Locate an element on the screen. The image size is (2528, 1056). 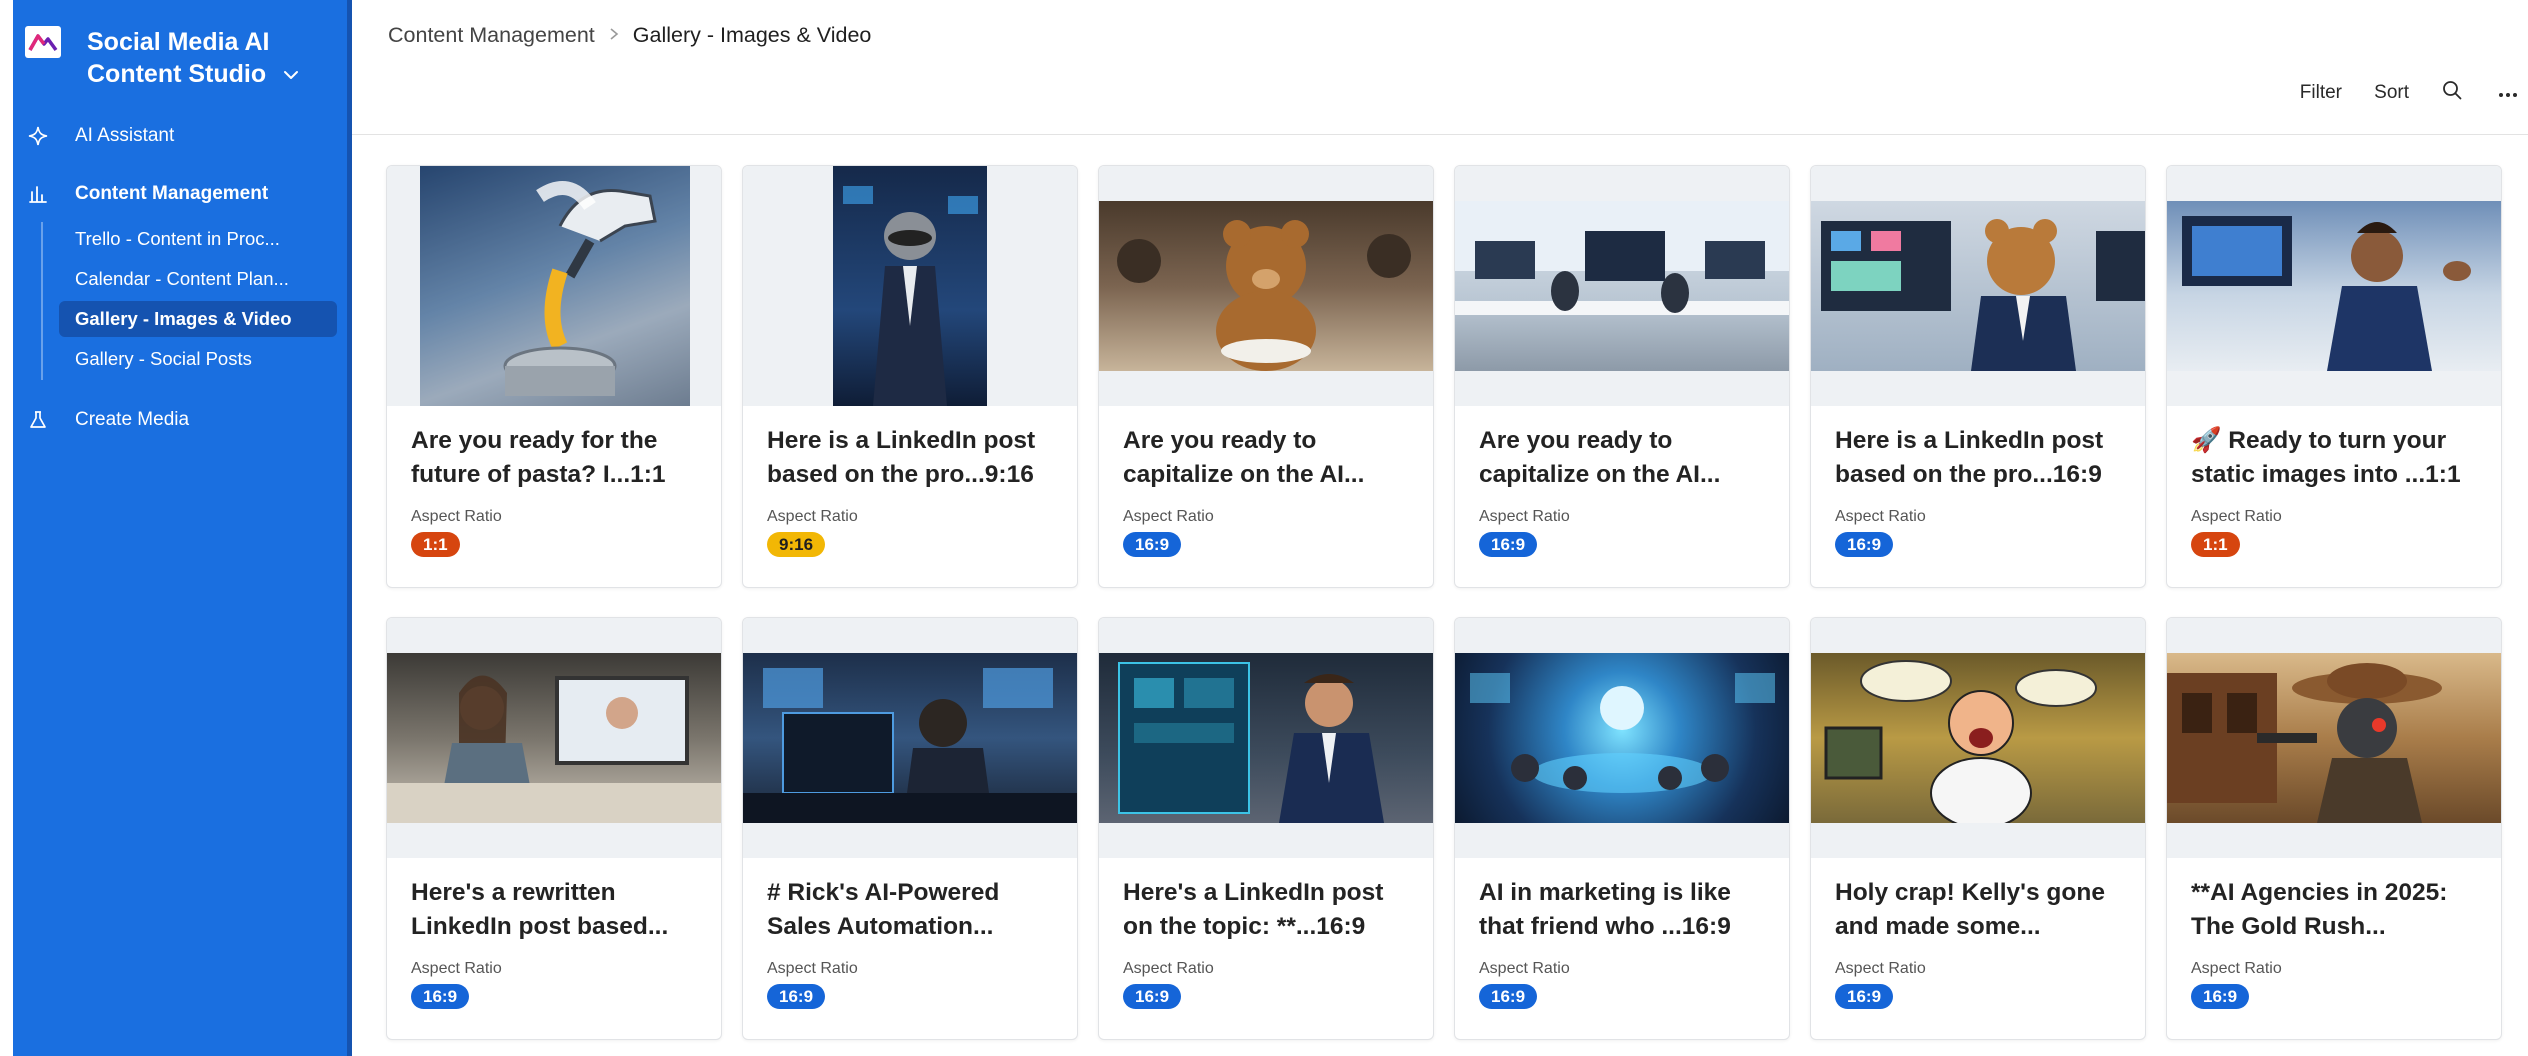
app-logo is located at coordinates (43, 42).